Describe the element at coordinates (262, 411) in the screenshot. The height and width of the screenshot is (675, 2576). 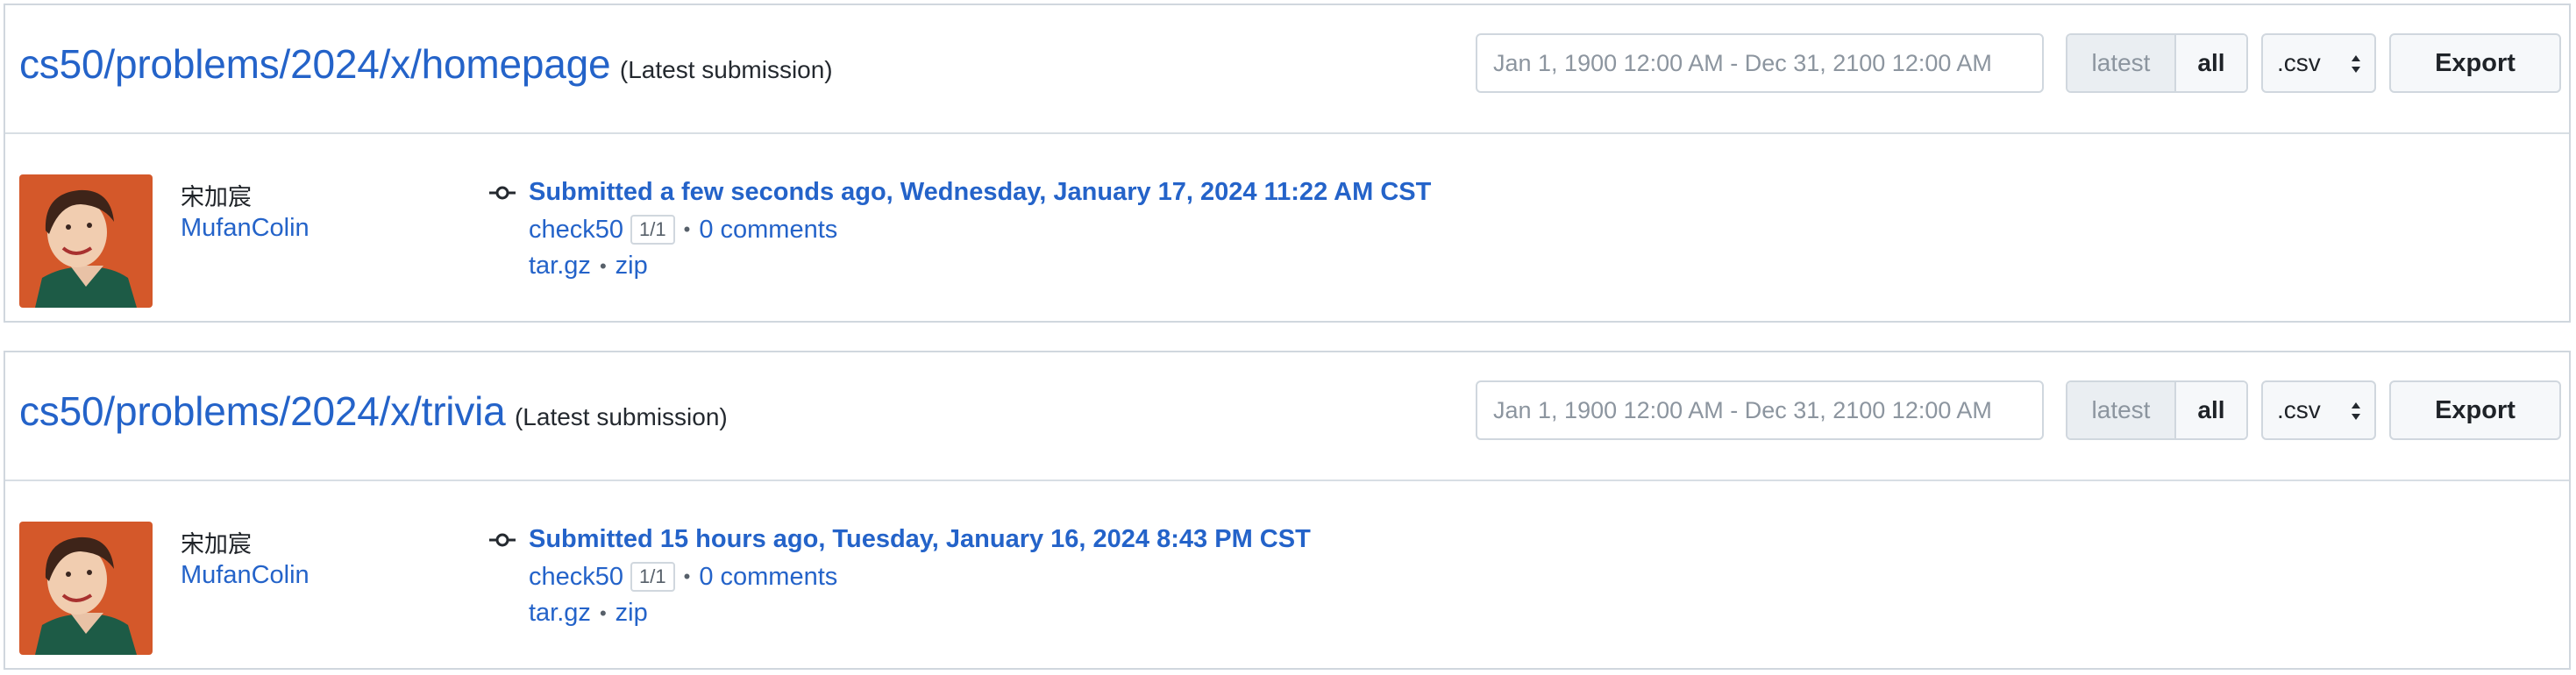
I see `repo-link: cs50/problems/2024/x/trivia` at that location.